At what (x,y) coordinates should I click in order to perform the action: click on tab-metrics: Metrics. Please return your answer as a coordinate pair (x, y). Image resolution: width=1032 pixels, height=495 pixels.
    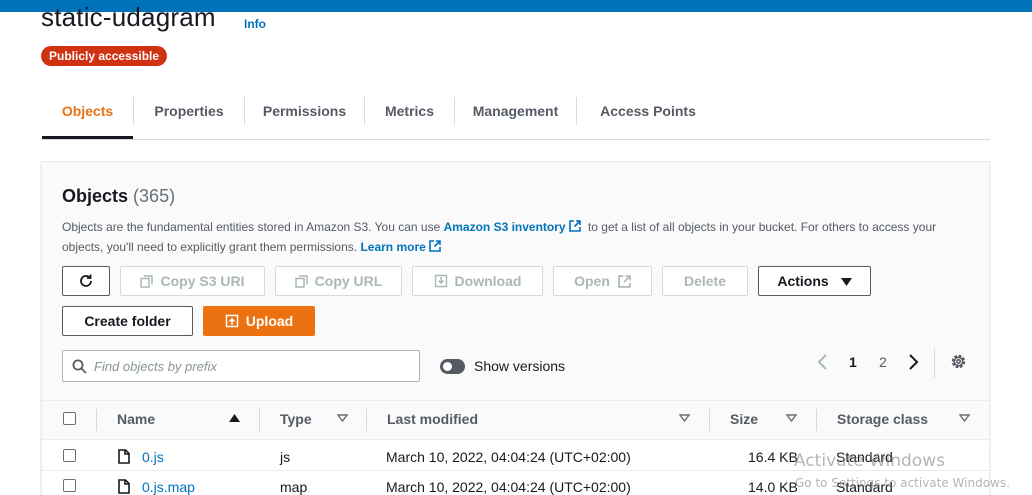
    Looking at the image, I should click on (409, 114).